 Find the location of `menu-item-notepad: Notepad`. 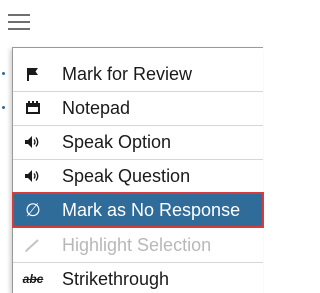

menu-item-notepad: Notepad is located at coordinates (138, 108).